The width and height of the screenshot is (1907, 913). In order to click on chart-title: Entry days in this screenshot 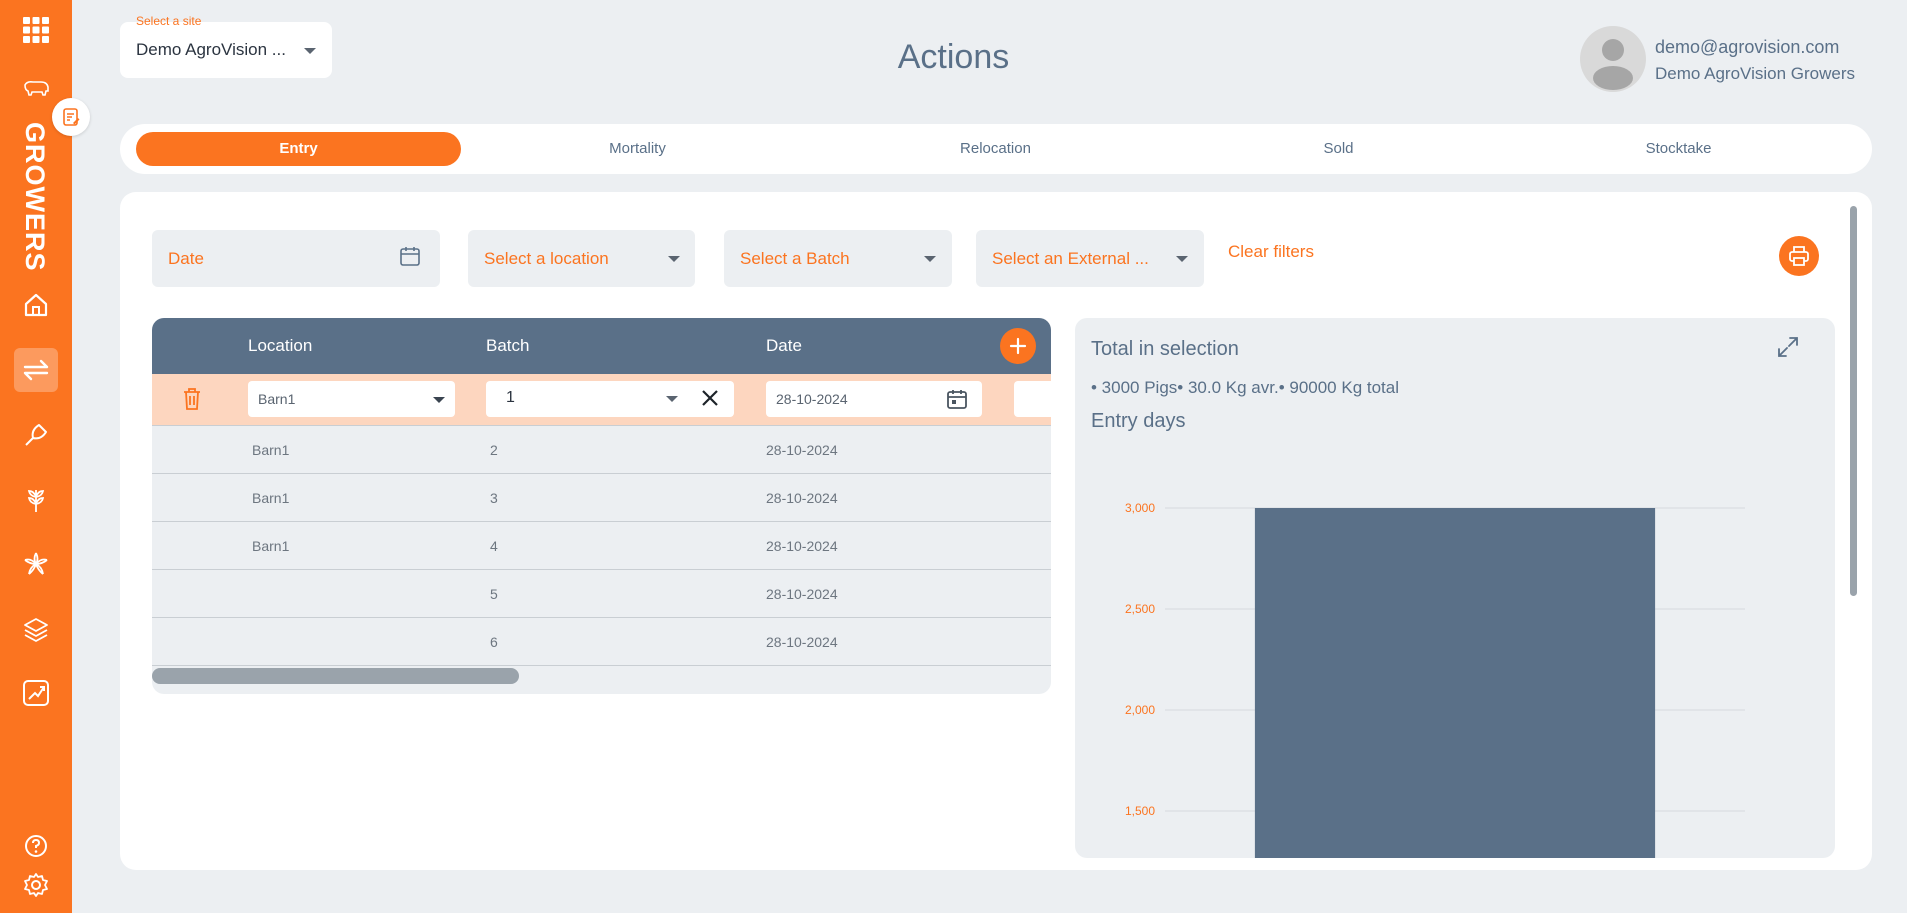, I will do `click(1138, 421)`.